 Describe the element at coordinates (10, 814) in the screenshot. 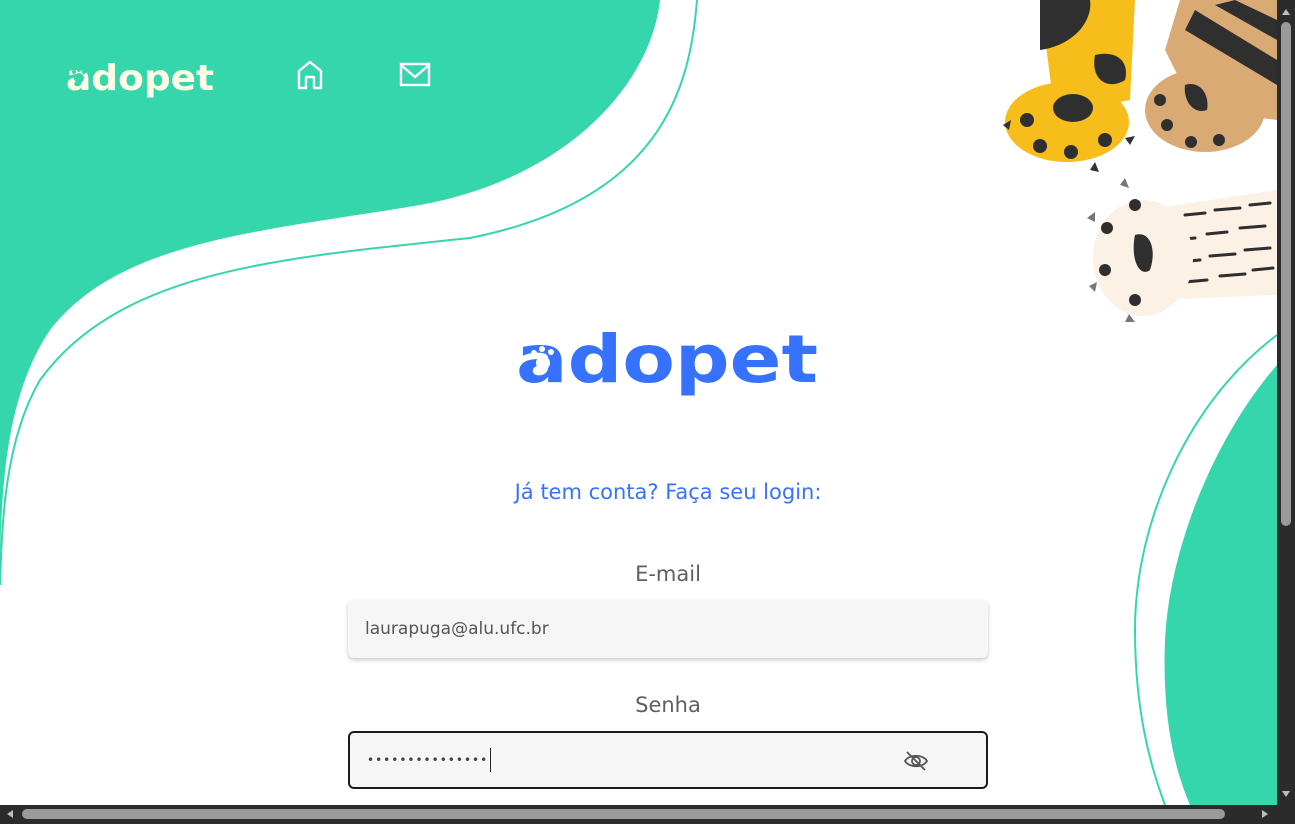

I see `scroll-left-arrow-icon` at that location.